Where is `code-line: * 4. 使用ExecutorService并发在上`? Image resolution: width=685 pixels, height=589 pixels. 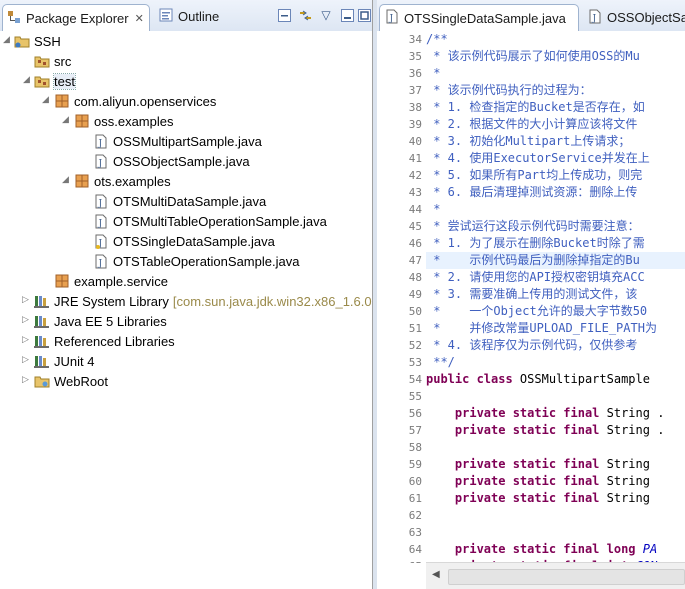 code-line: * 4. 使用ExecutorService并发在上 is located at coordinates (555, 158).